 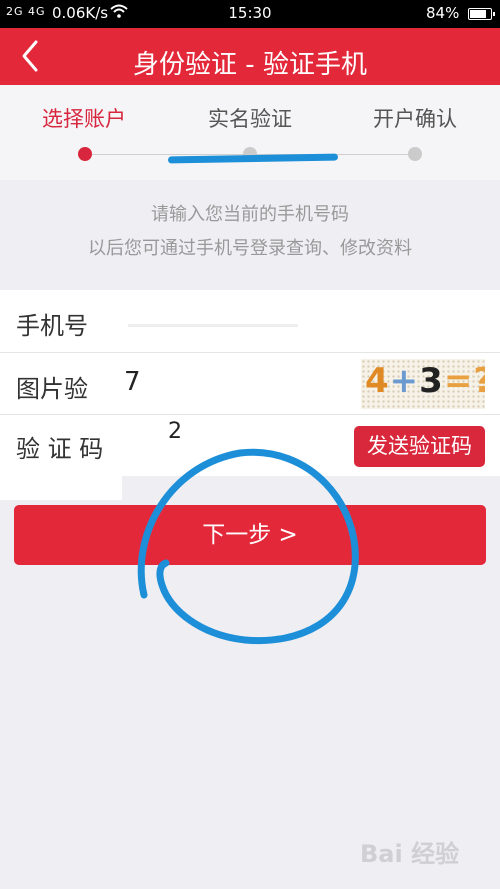 What do you see at coordinates (60, 449) in the screenshot?
I see `code-label: 验 证 码` at bounding box center [60, 449].